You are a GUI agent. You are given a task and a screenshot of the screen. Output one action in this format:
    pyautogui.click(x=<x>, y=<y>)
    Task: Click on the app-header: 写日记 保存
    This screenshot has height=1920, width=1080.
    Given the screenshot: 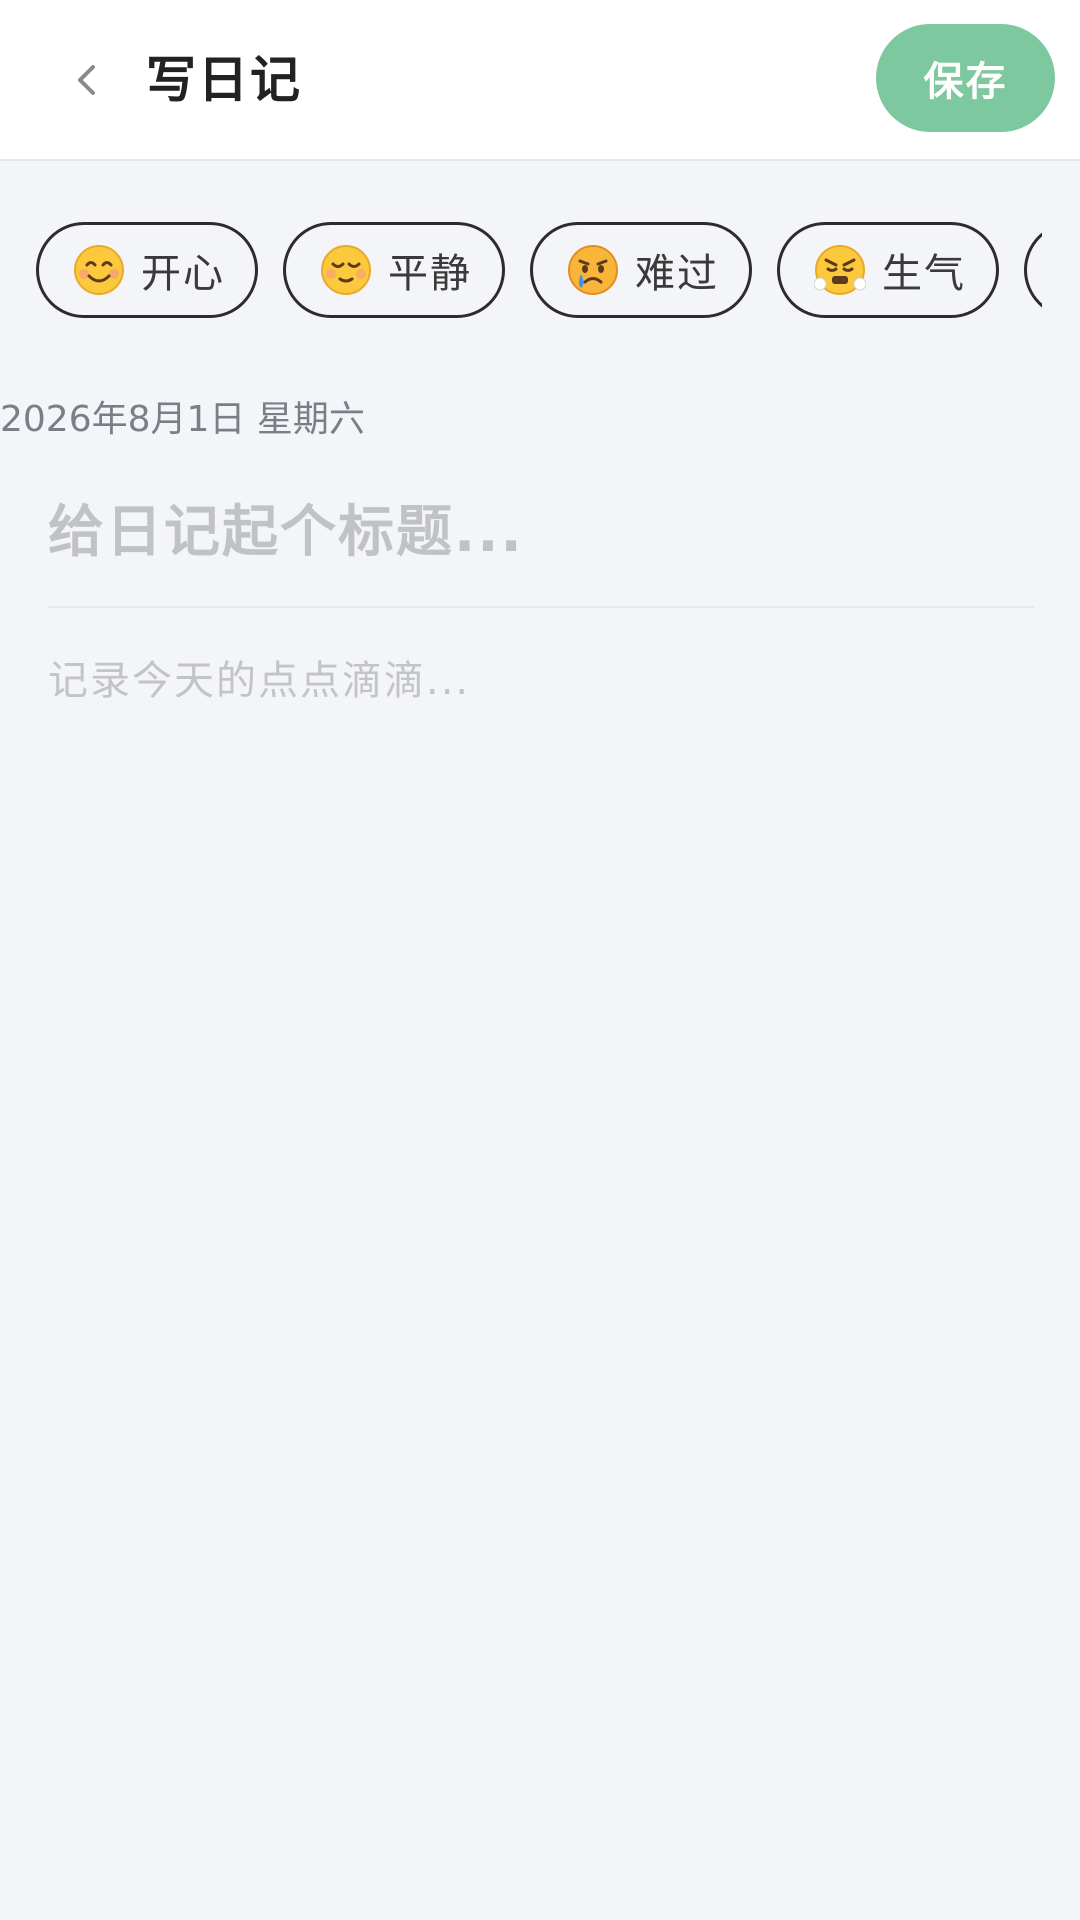 What is the action you would take?
    pyautogui.click(x=540, y=80)
    